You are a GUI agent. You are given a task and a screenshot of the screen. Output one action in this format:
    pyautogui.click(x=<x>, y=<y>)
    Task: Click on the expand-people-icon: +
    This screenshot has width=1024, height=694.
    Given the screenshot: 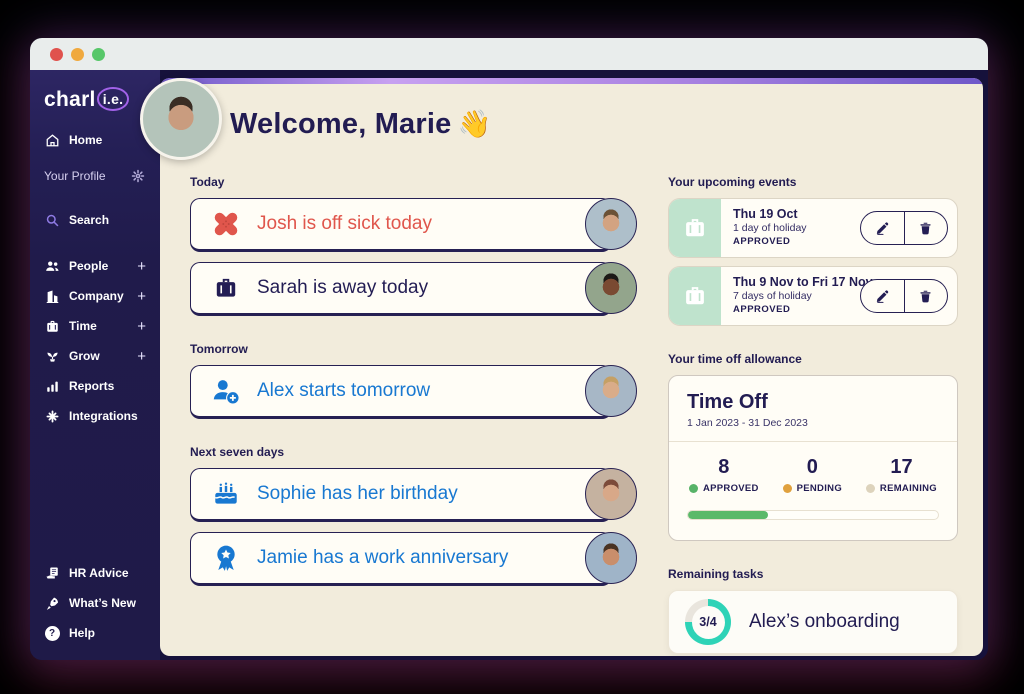 What is the action you would take?
    pyautogui.click(x=141, y=266)
    